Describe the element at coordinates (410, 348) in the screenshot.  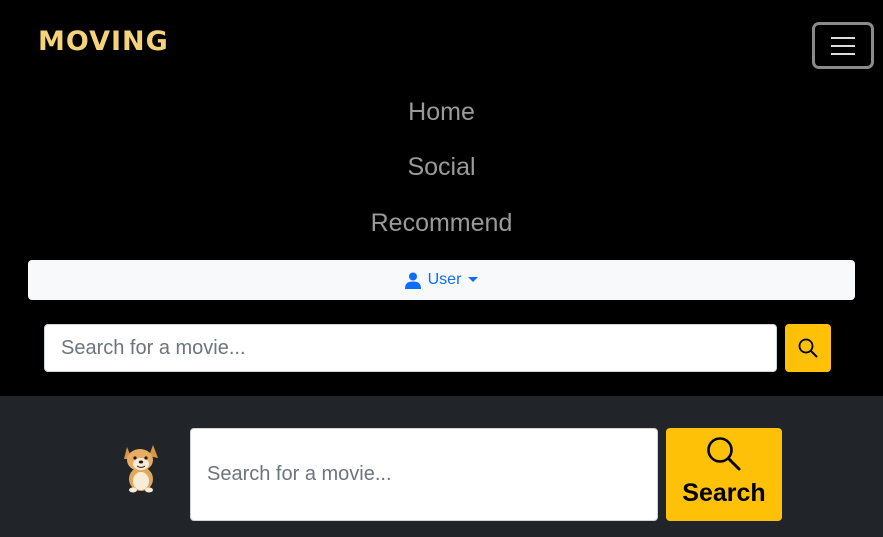
I see `navbar-search-input` at that location.